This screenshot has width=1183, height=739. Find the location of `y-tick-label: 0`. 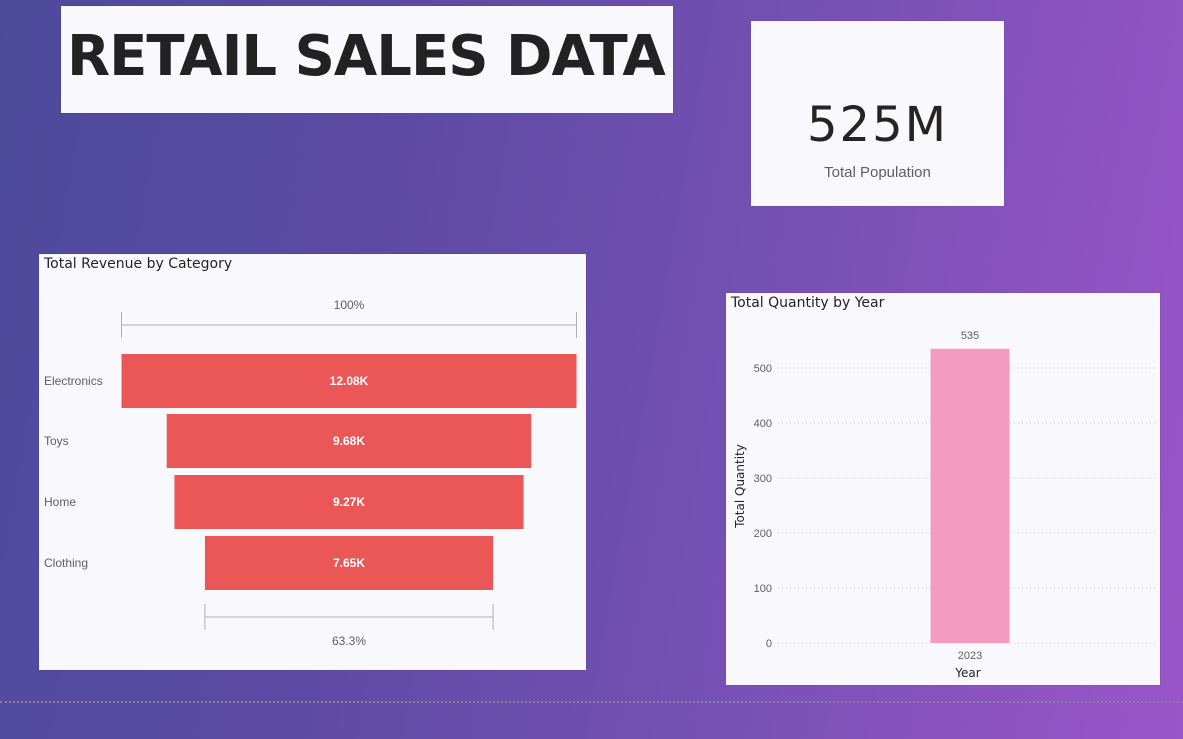

y-tick-label: 0 is located at coordinates (769, 644).